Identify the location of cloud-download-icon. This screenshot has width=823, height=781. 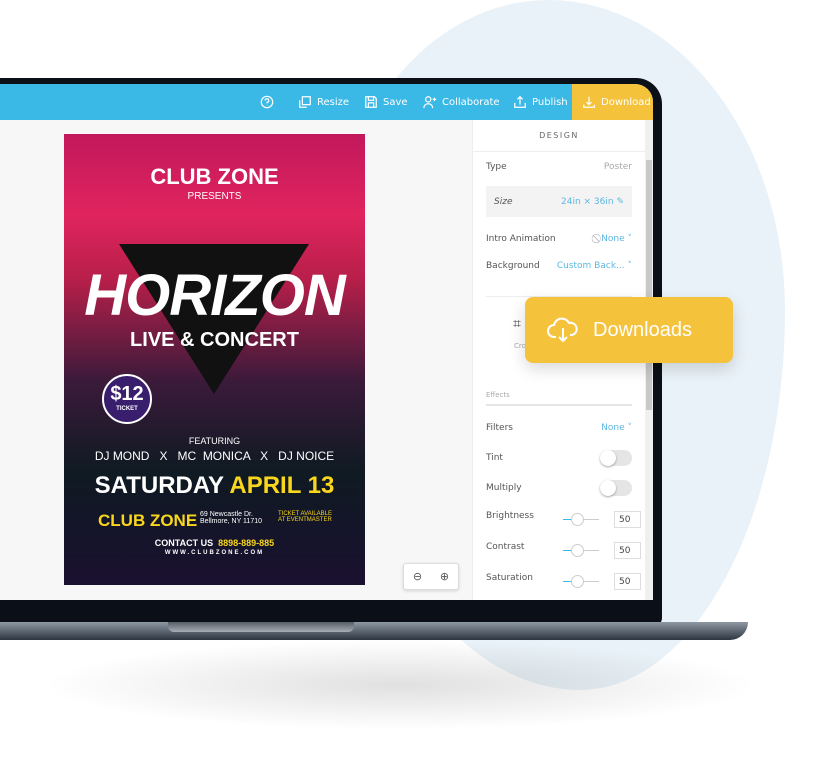
(562, 330).